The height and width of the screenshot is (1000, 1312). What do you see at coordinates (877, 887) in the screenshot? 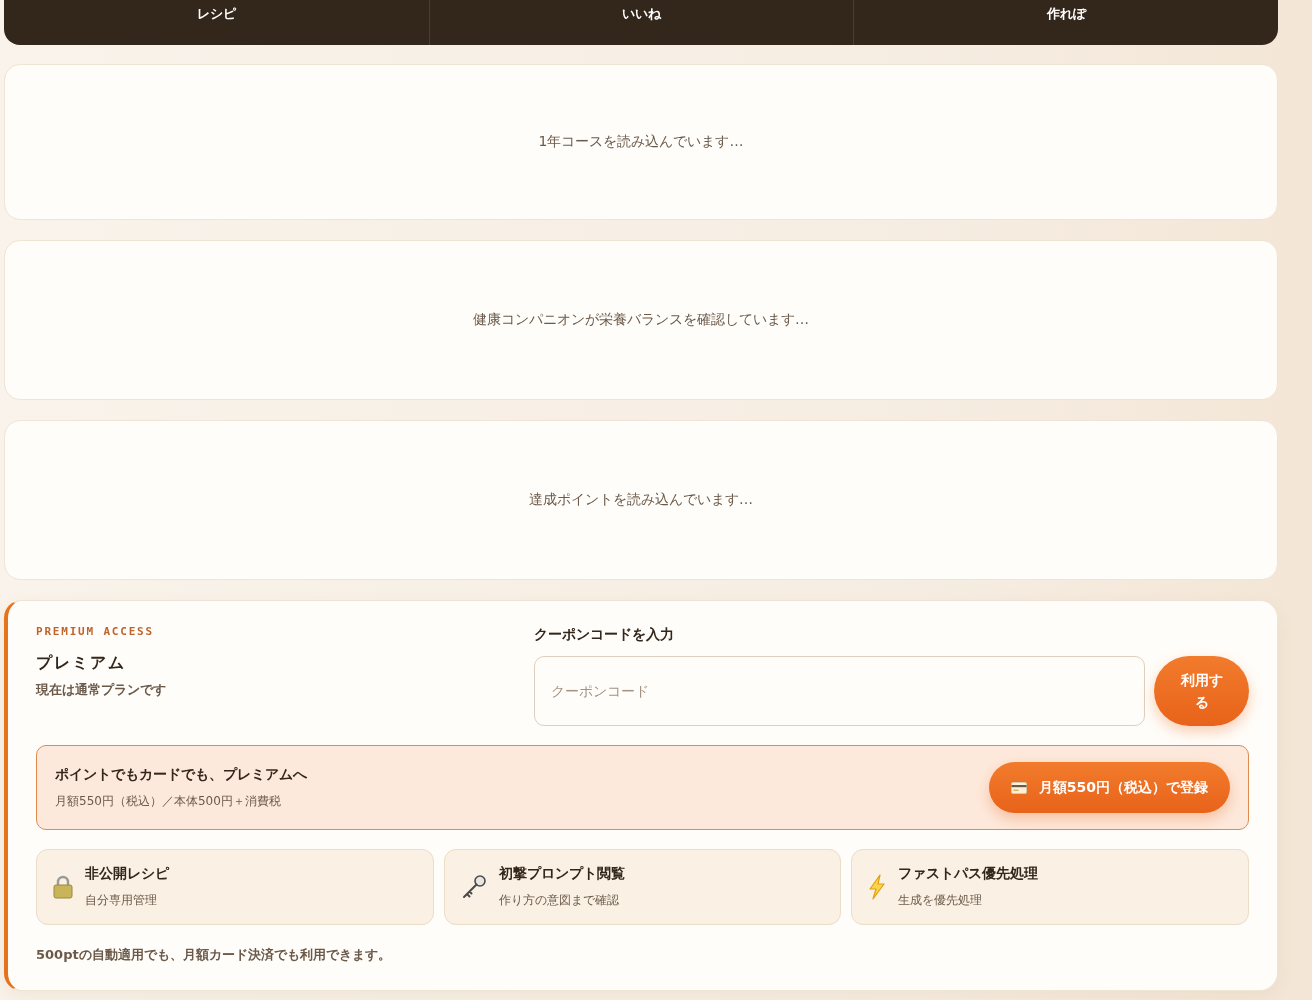
I see `lightning-bolt-icon` at bounding box center [877, 887].